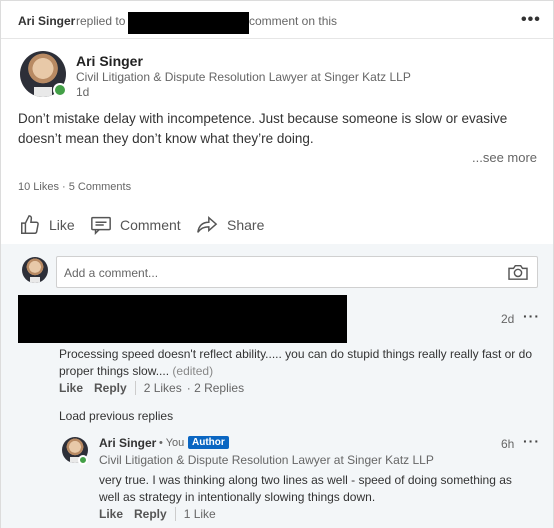  Describe the element at coordinates (188, 23) in the screenshot. I see `redacted-block` at that location.